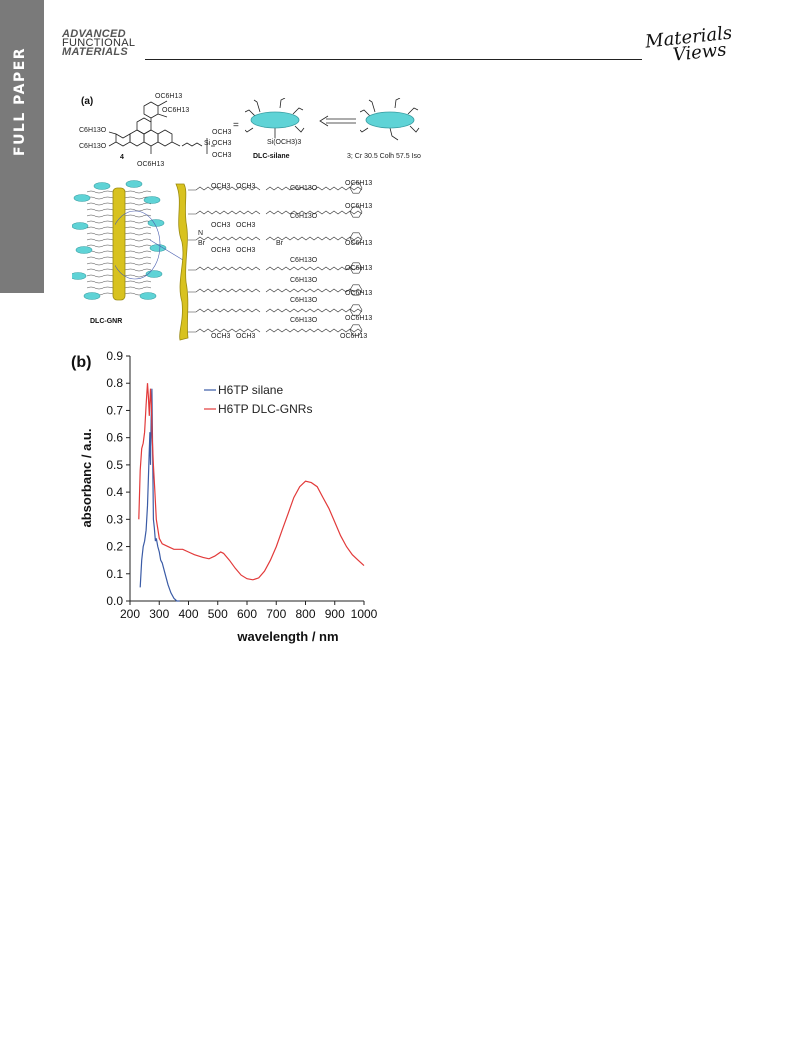  Describe the element at coordinates (246, 250) in the screenshot. I see `chain-och3-f: OCH3` at that location.